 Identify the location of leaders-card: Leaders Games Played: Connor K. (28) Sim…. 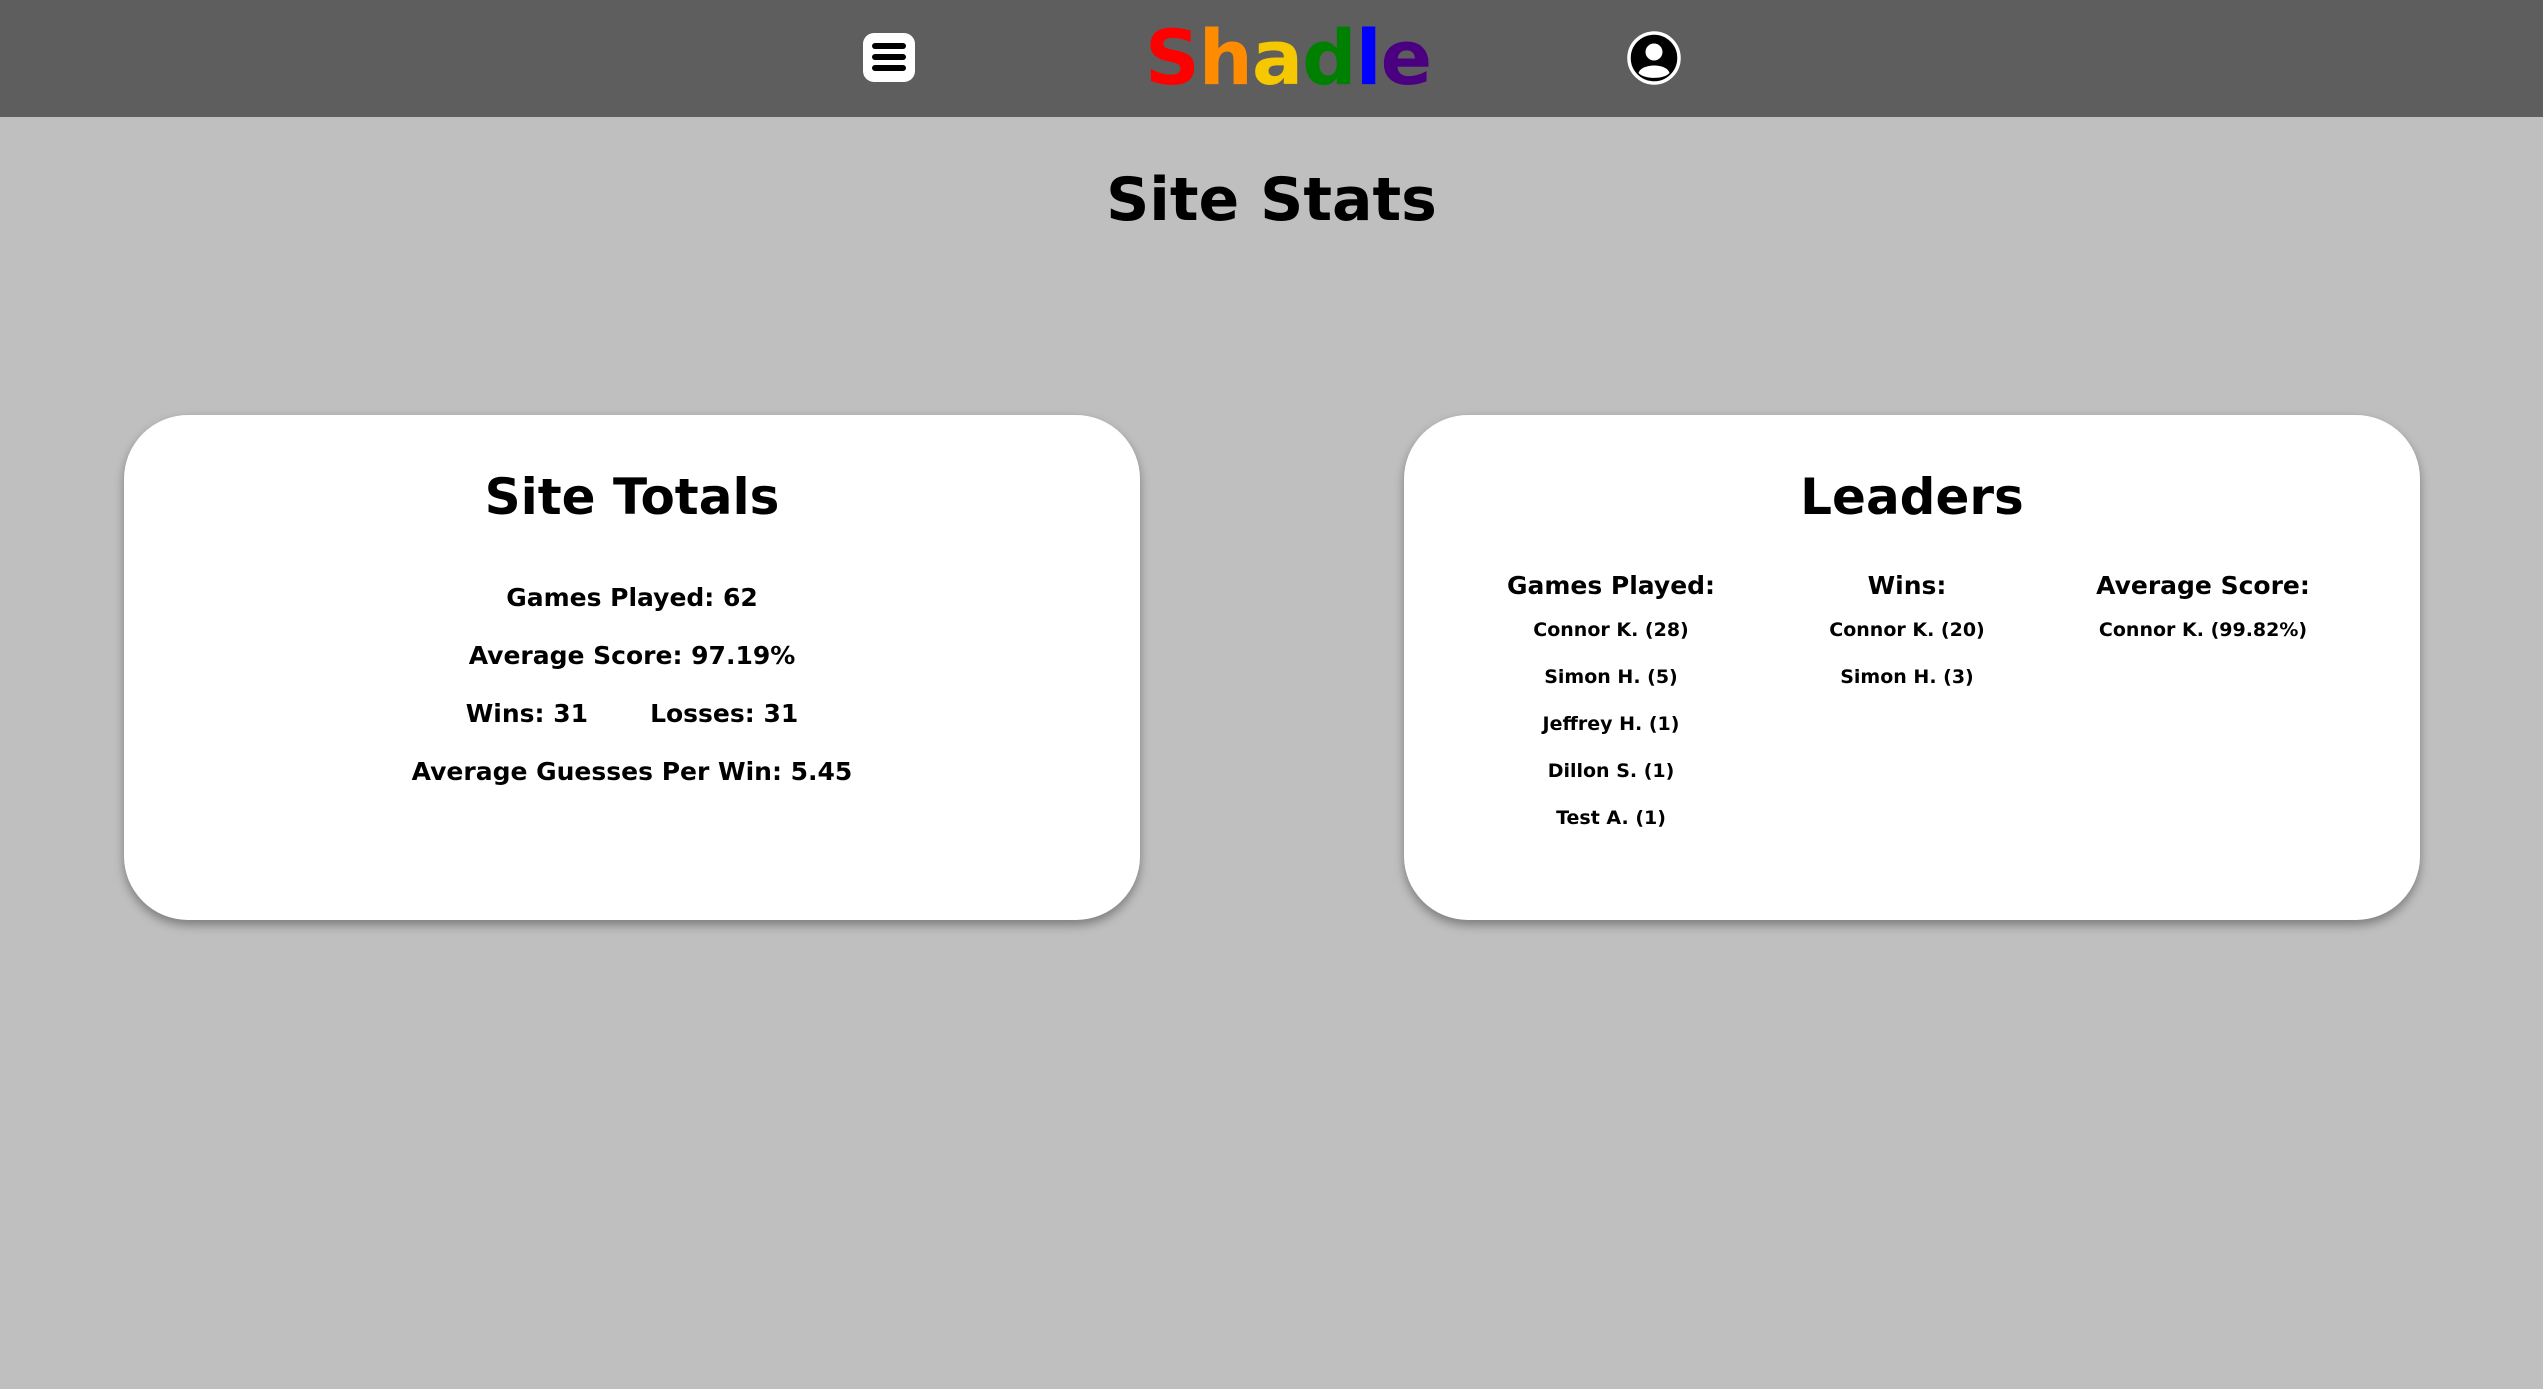
(1912, 667).